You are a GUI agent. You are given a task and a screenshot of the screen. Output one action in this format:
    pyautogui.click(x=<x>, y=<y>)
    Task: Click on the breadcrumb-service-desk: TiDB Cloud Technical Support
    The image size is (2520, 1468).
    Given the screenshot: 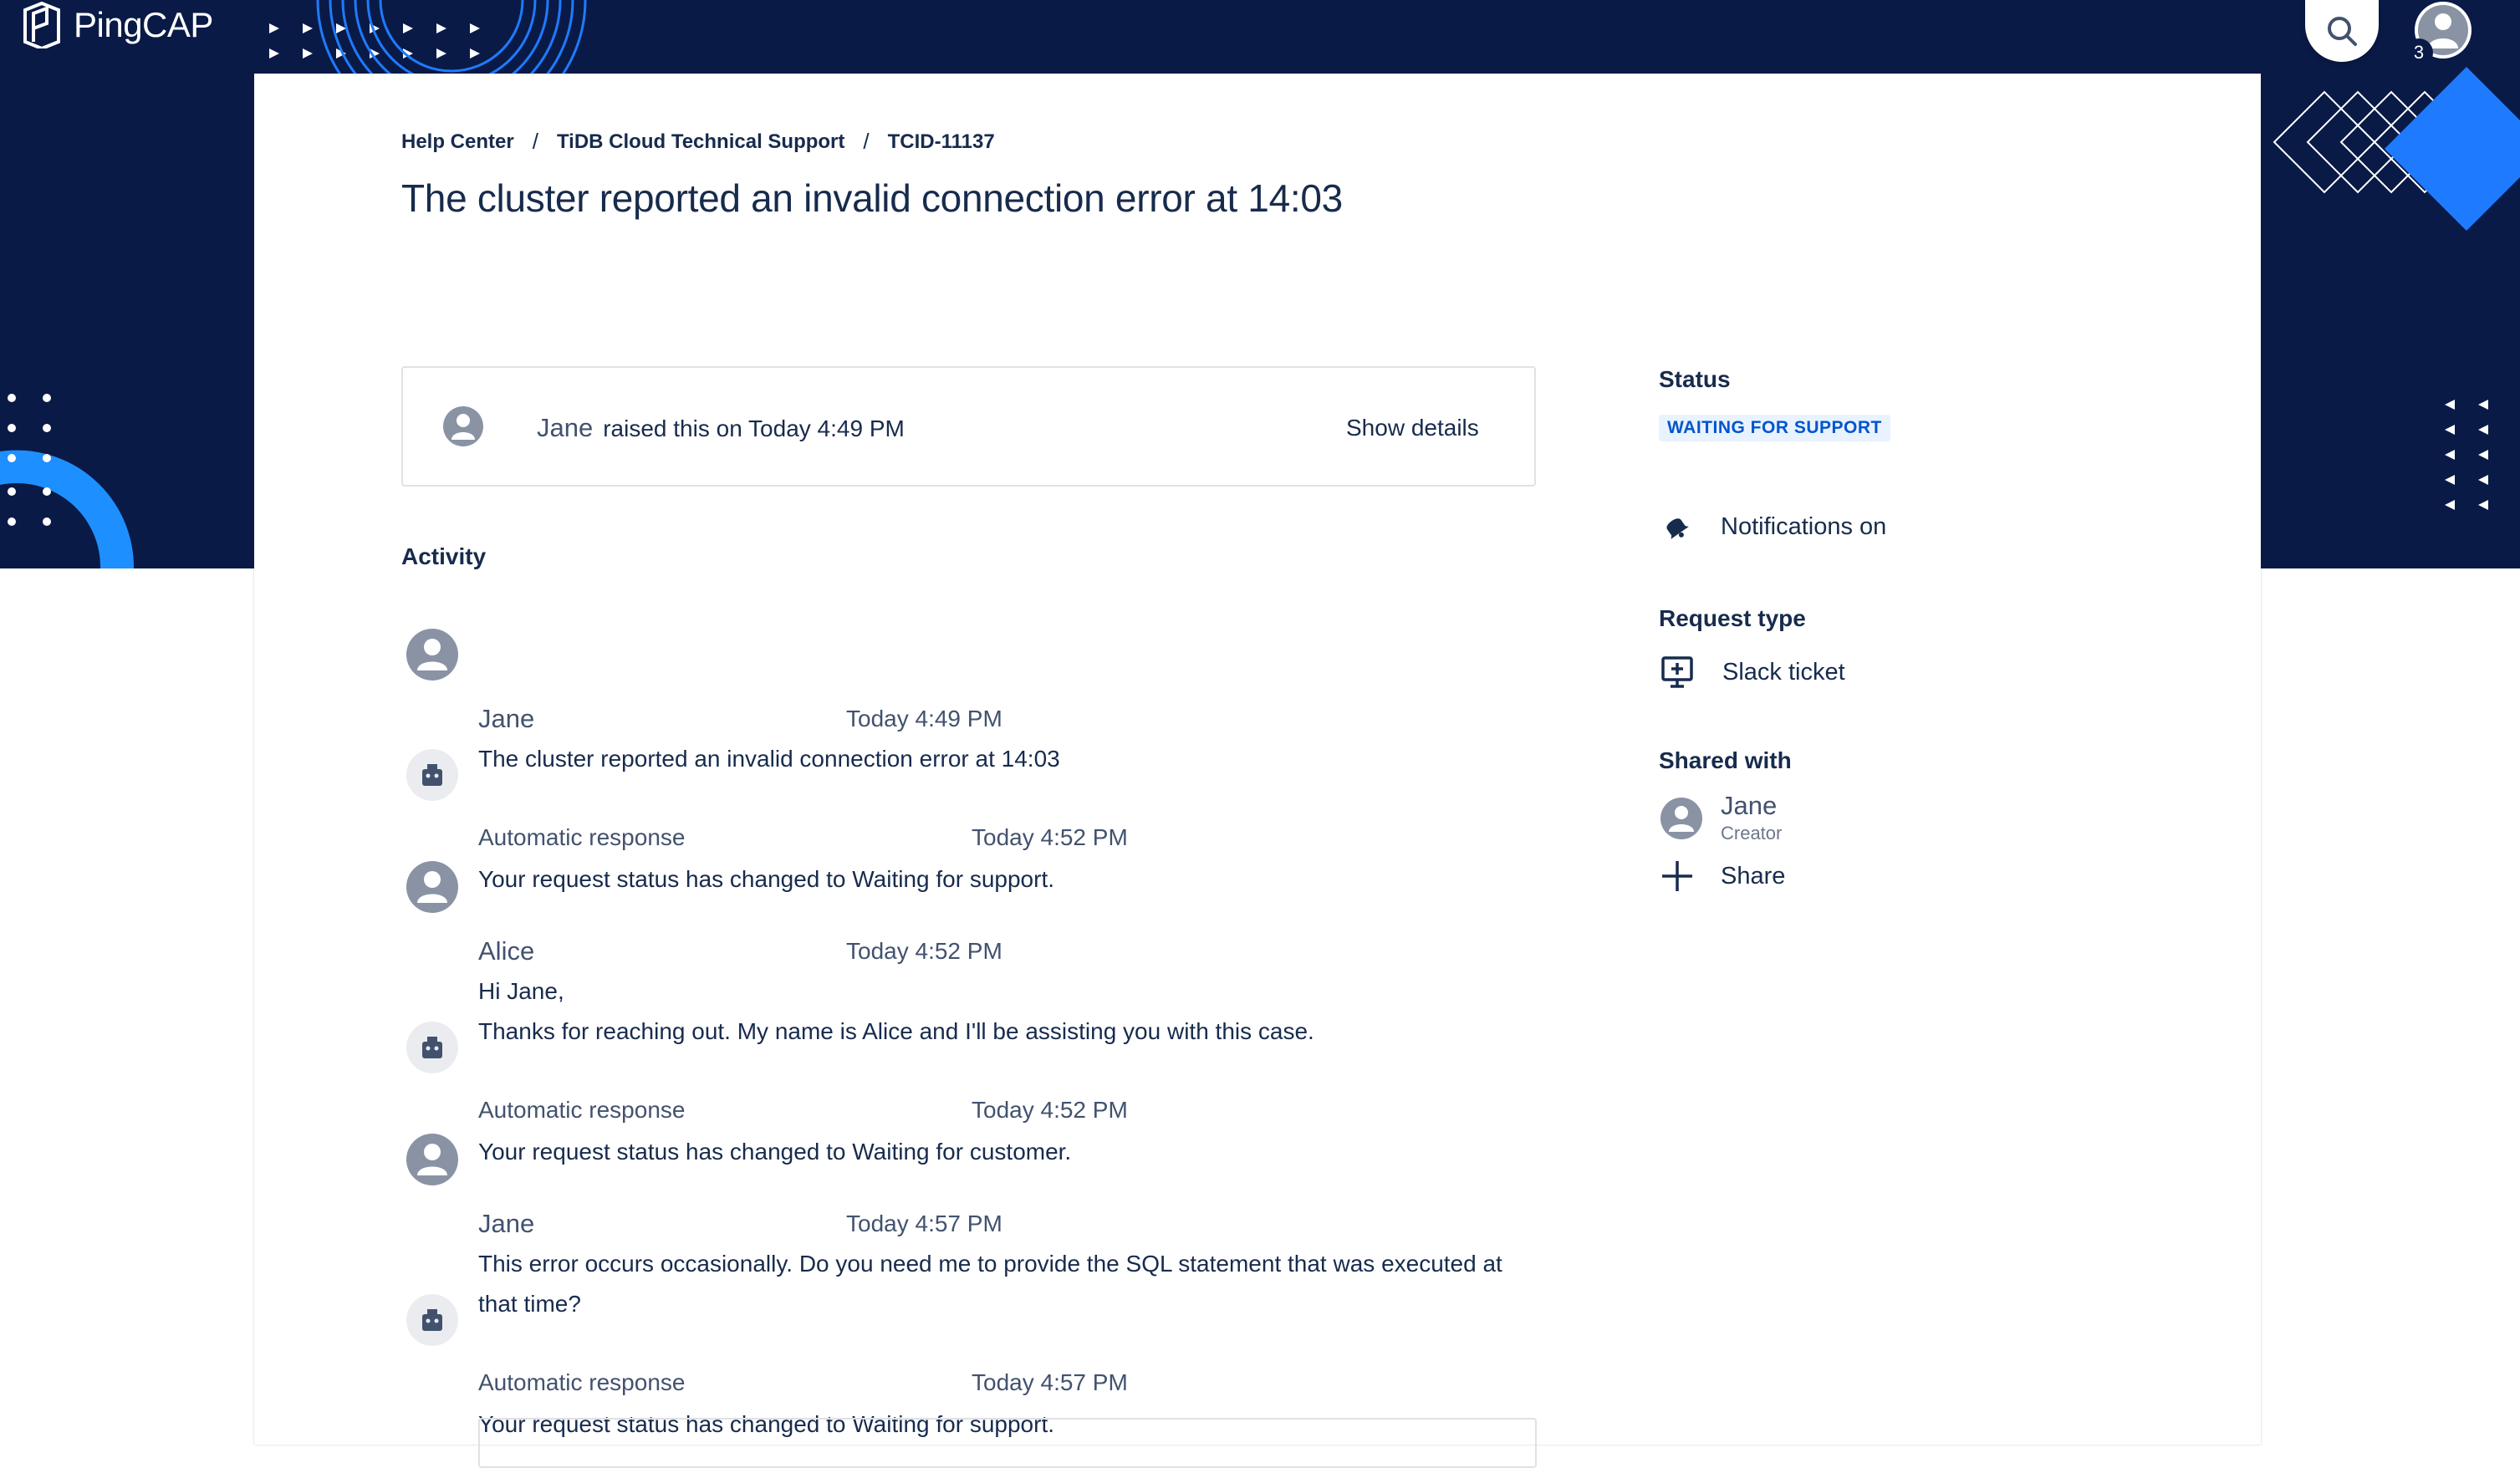 What is the action you would take?
    pyautogui.click(x=700, y=142)
    